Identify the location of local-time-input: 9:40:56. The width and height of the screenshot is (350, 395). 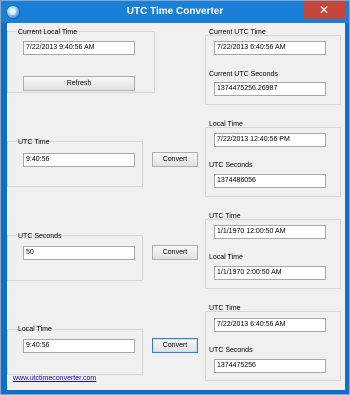
(79, 346).